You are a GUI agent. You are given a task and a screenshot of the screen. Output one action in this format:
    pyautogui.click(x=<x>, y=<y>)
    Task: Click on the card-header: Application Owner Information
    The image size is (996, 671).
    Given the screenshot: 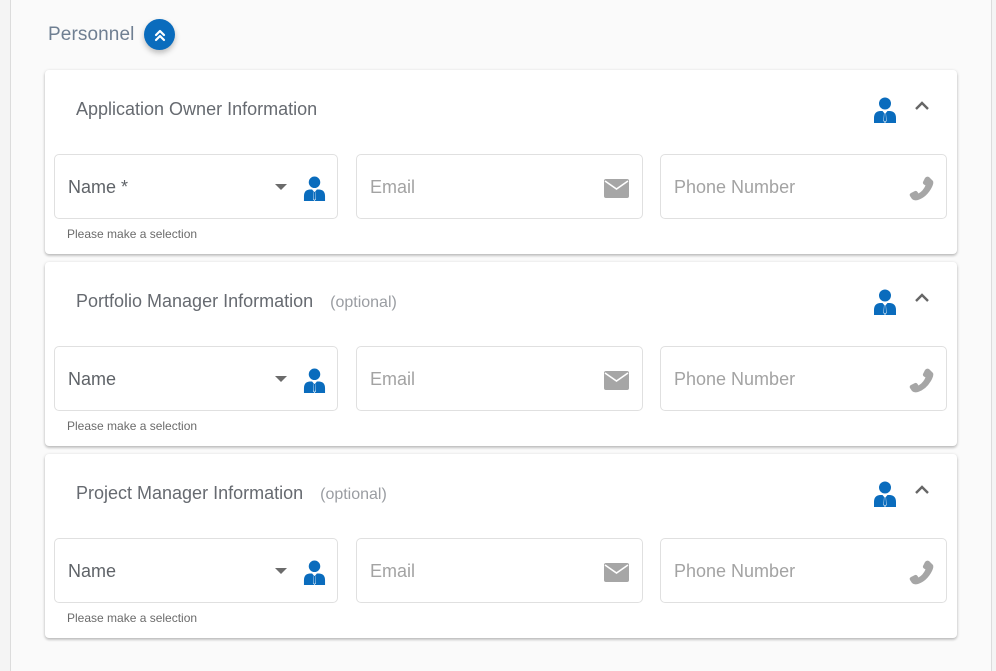 What is the action you would take?
    pyautogui.click(x=501, y=109)
    